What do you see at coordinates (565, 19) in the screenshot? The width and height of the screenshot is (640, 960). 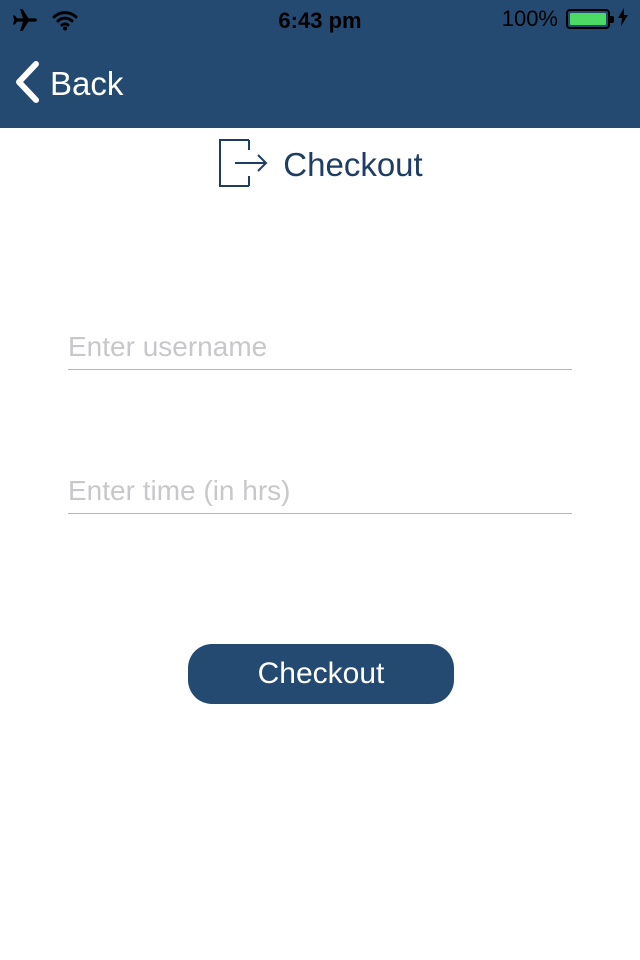 I see `status-right: 100%` at bounding box center [565, 19].